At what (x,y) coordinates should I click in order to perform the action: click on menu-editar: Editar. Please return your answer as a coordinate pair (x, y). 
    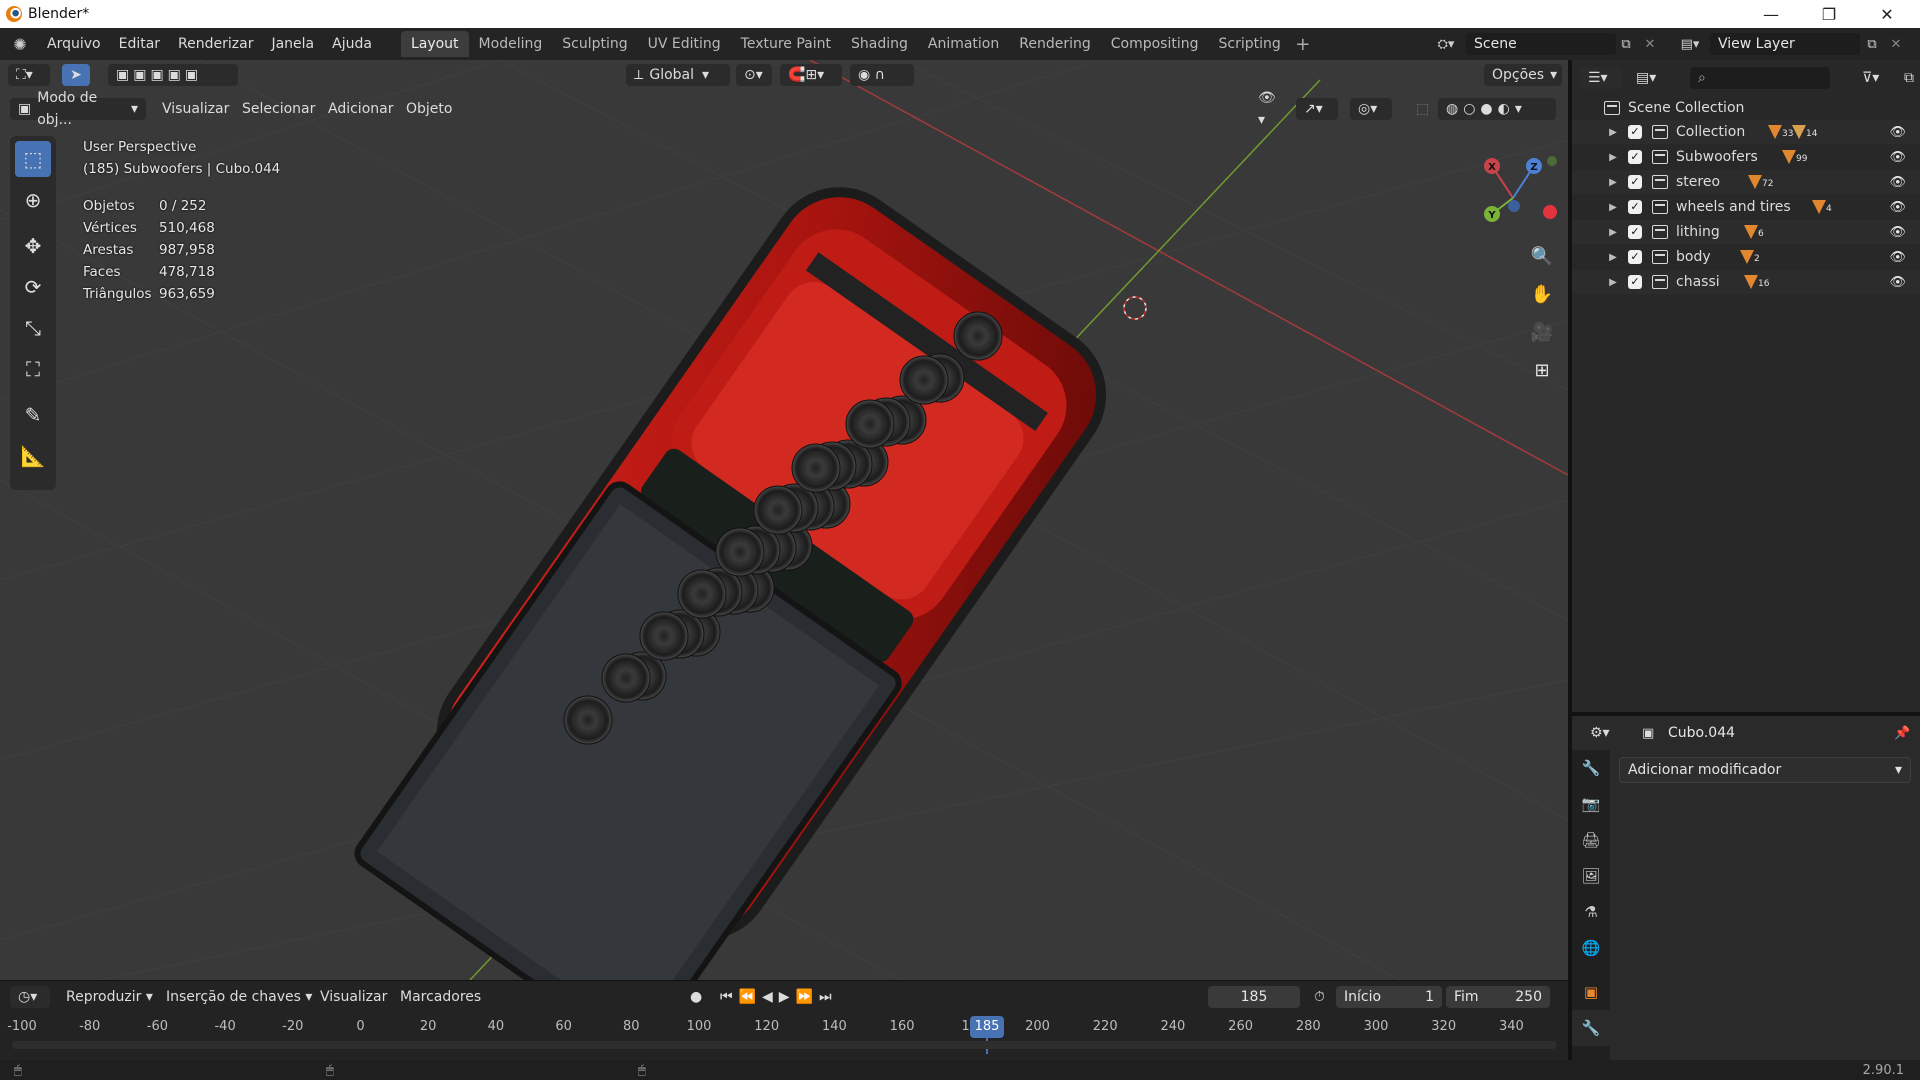
    Looking at the image, I should click on (139, 44).